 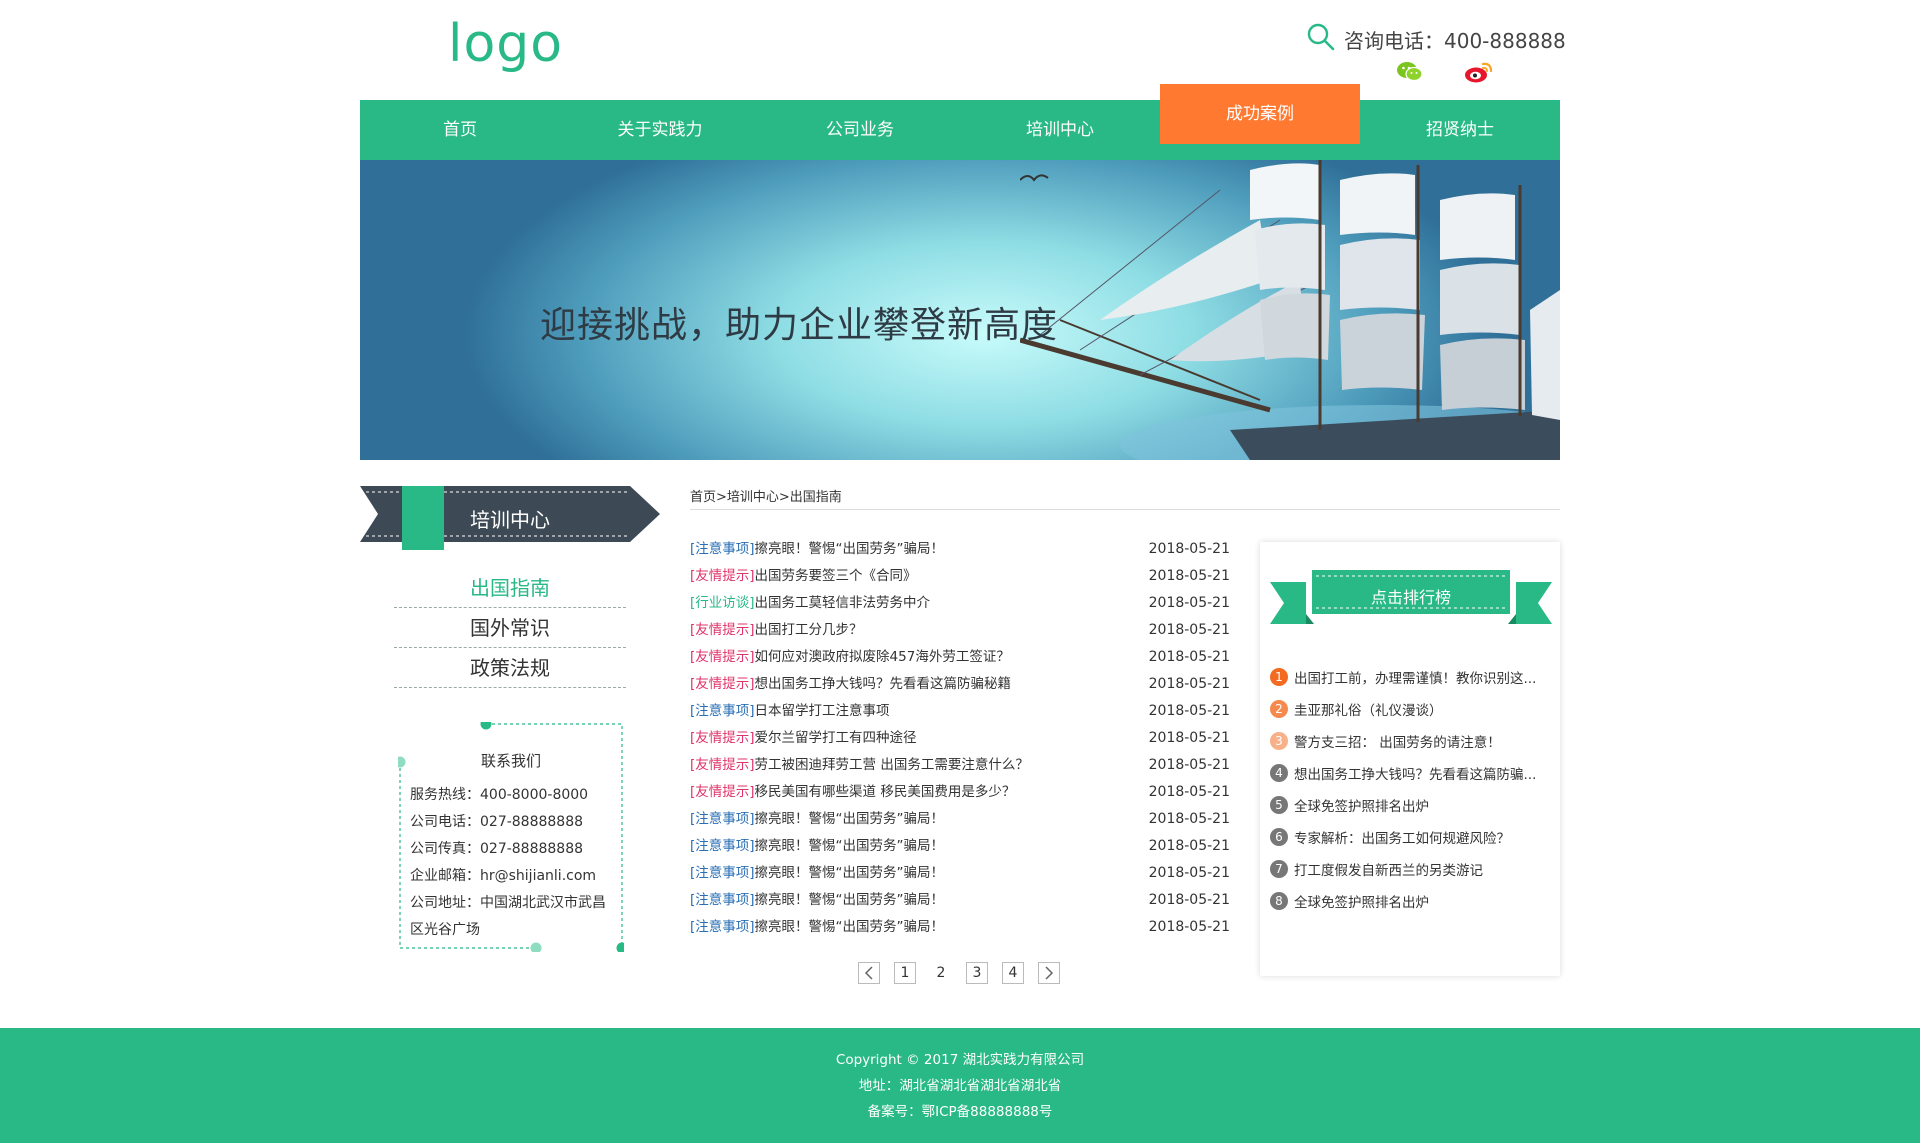 What do you see at coordinates (960, 738) in the screenshot?
I see `list-item: [友情提示]爱尔兰留学打工有四种途径 2018-05-21` at bounding box center [960, 738].